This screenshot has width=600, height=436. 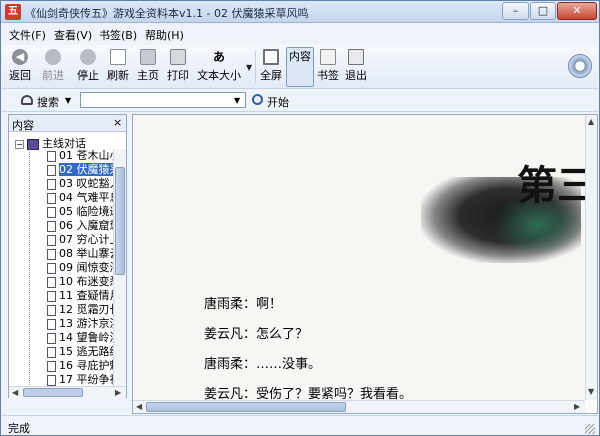 What do you see at coordinates (67, 123) in the screenshot?
I see `panel-header: 内容 ×` at bounding box center [67, 123].